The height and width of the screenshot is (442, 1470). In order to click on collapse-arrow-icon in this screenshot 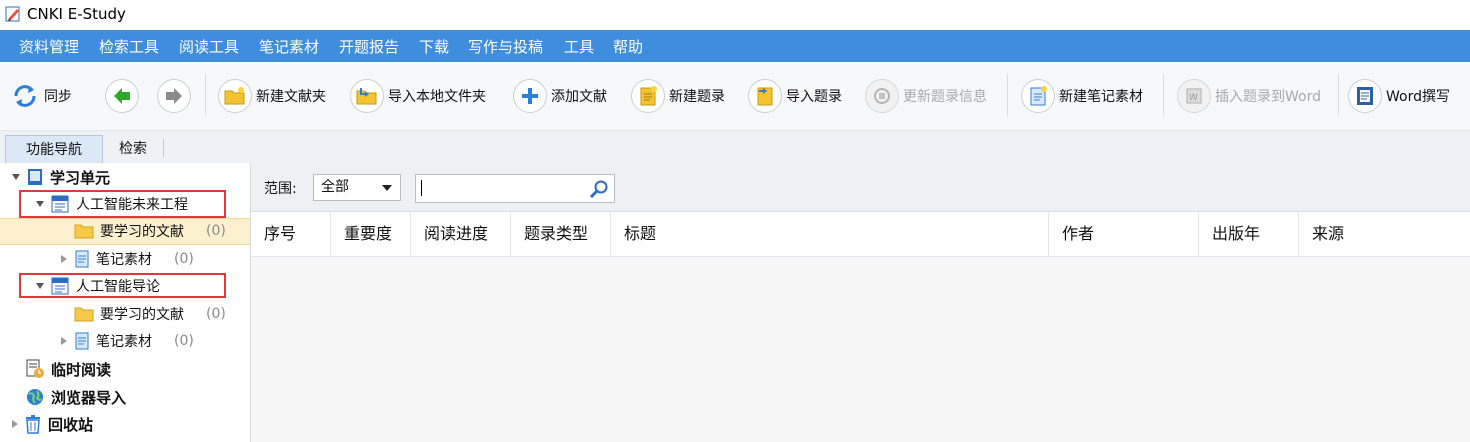, I will do `click(16, 177)`.